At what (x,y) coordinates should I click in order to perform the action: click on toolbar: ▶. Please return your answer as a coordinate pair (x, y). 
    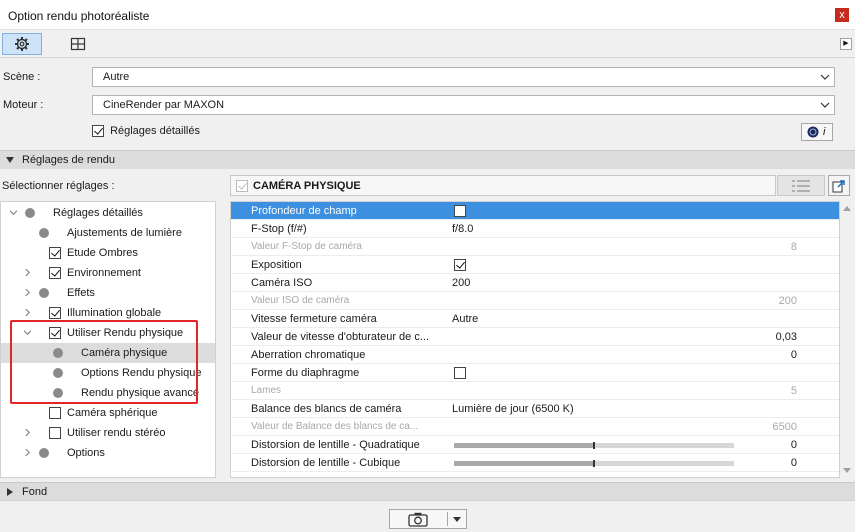
    Looking at the image, I should click on (427, 44).